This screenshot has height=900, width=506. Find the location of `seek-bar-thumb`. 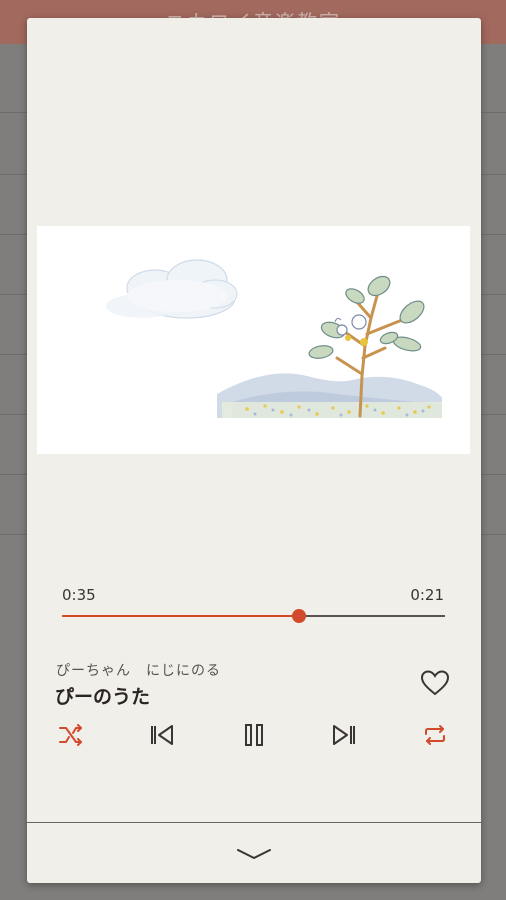

seek-bar-thumb is located at coordinates (299, 616).